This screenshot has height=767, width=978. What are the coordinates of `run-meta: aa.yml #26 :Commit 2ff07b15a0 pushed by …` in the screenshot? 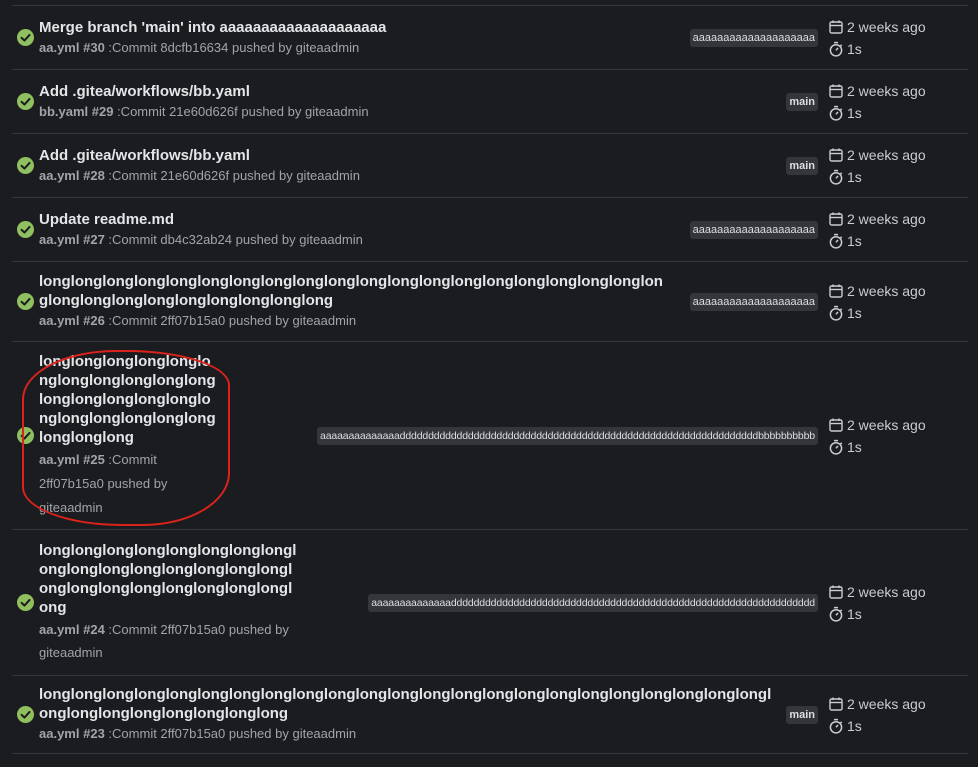 It's located at (353, 321).